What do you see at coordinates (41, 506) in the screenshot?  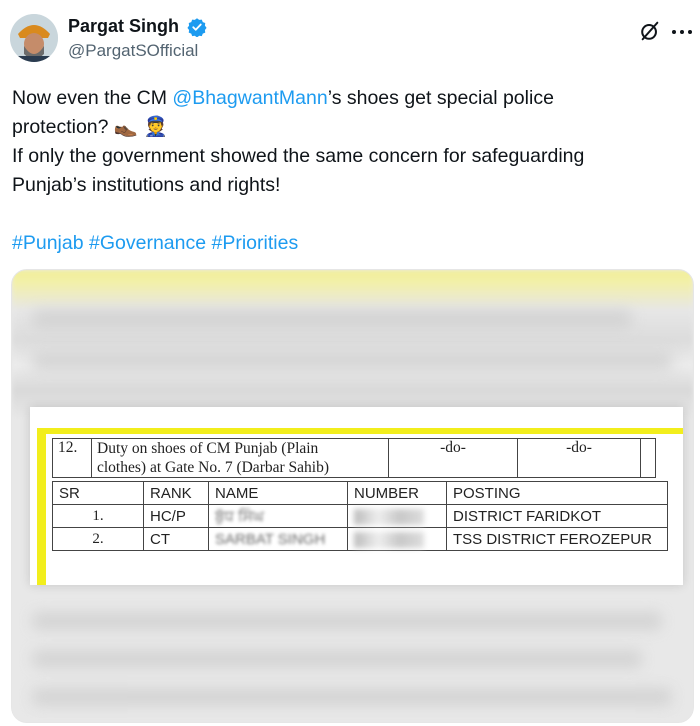 I see `highlight-bar` at bounding box center [41, 506].